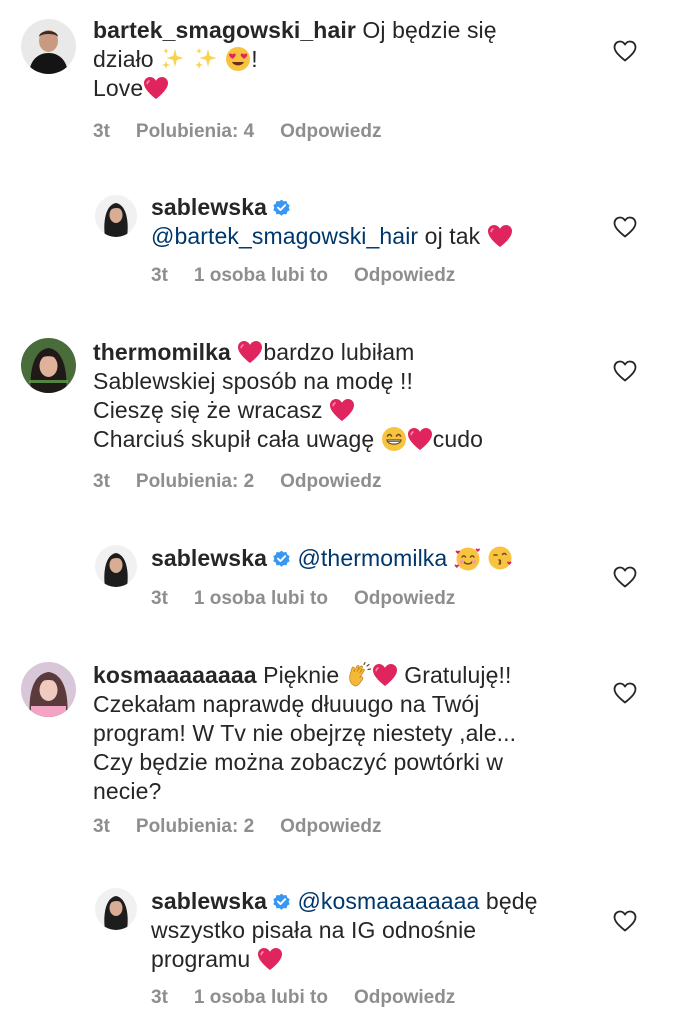 The width and height of the screenshot is (677, 1024). I want to click on comment-text: sablewska @thermomilka, so click(371, 558).